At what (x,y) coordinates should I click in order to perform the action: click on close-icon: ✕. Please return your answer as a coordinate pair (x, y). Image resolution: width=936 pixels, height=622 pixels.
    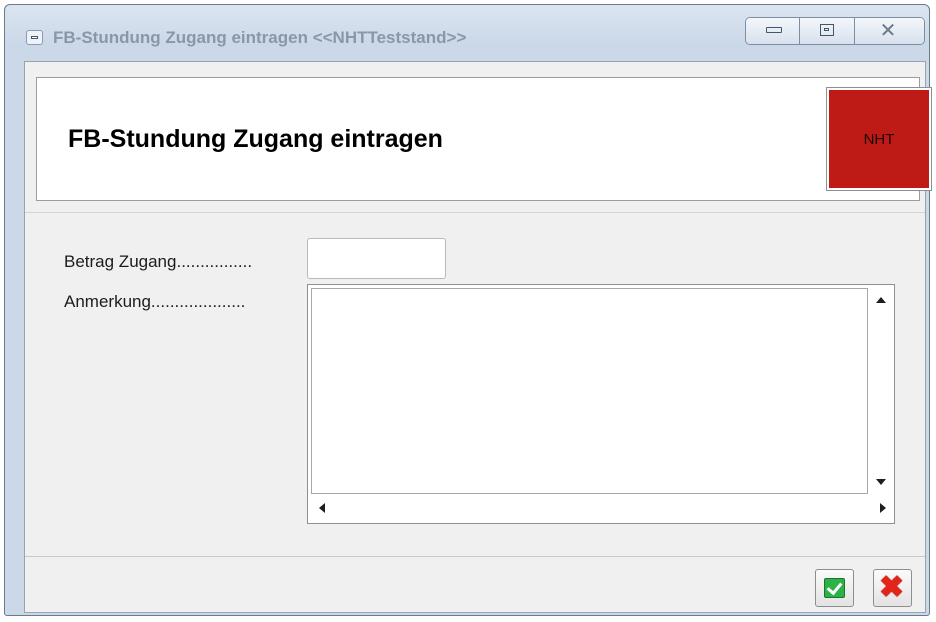
    Looking at the image, I should click on (888, 31).